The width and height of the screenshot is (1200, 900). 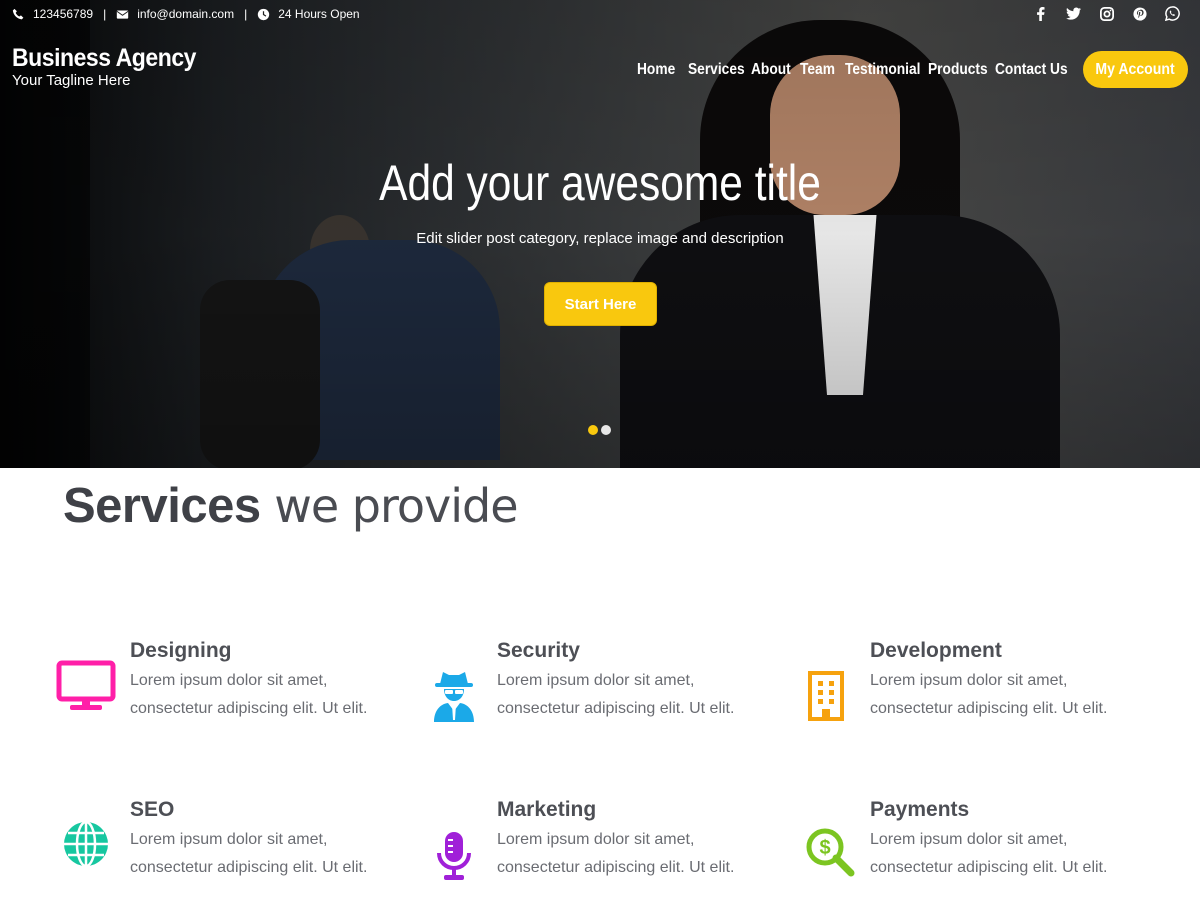 I want to click on site-branding: Business Agency Your Tagline Here, so click(x=112, y=67).